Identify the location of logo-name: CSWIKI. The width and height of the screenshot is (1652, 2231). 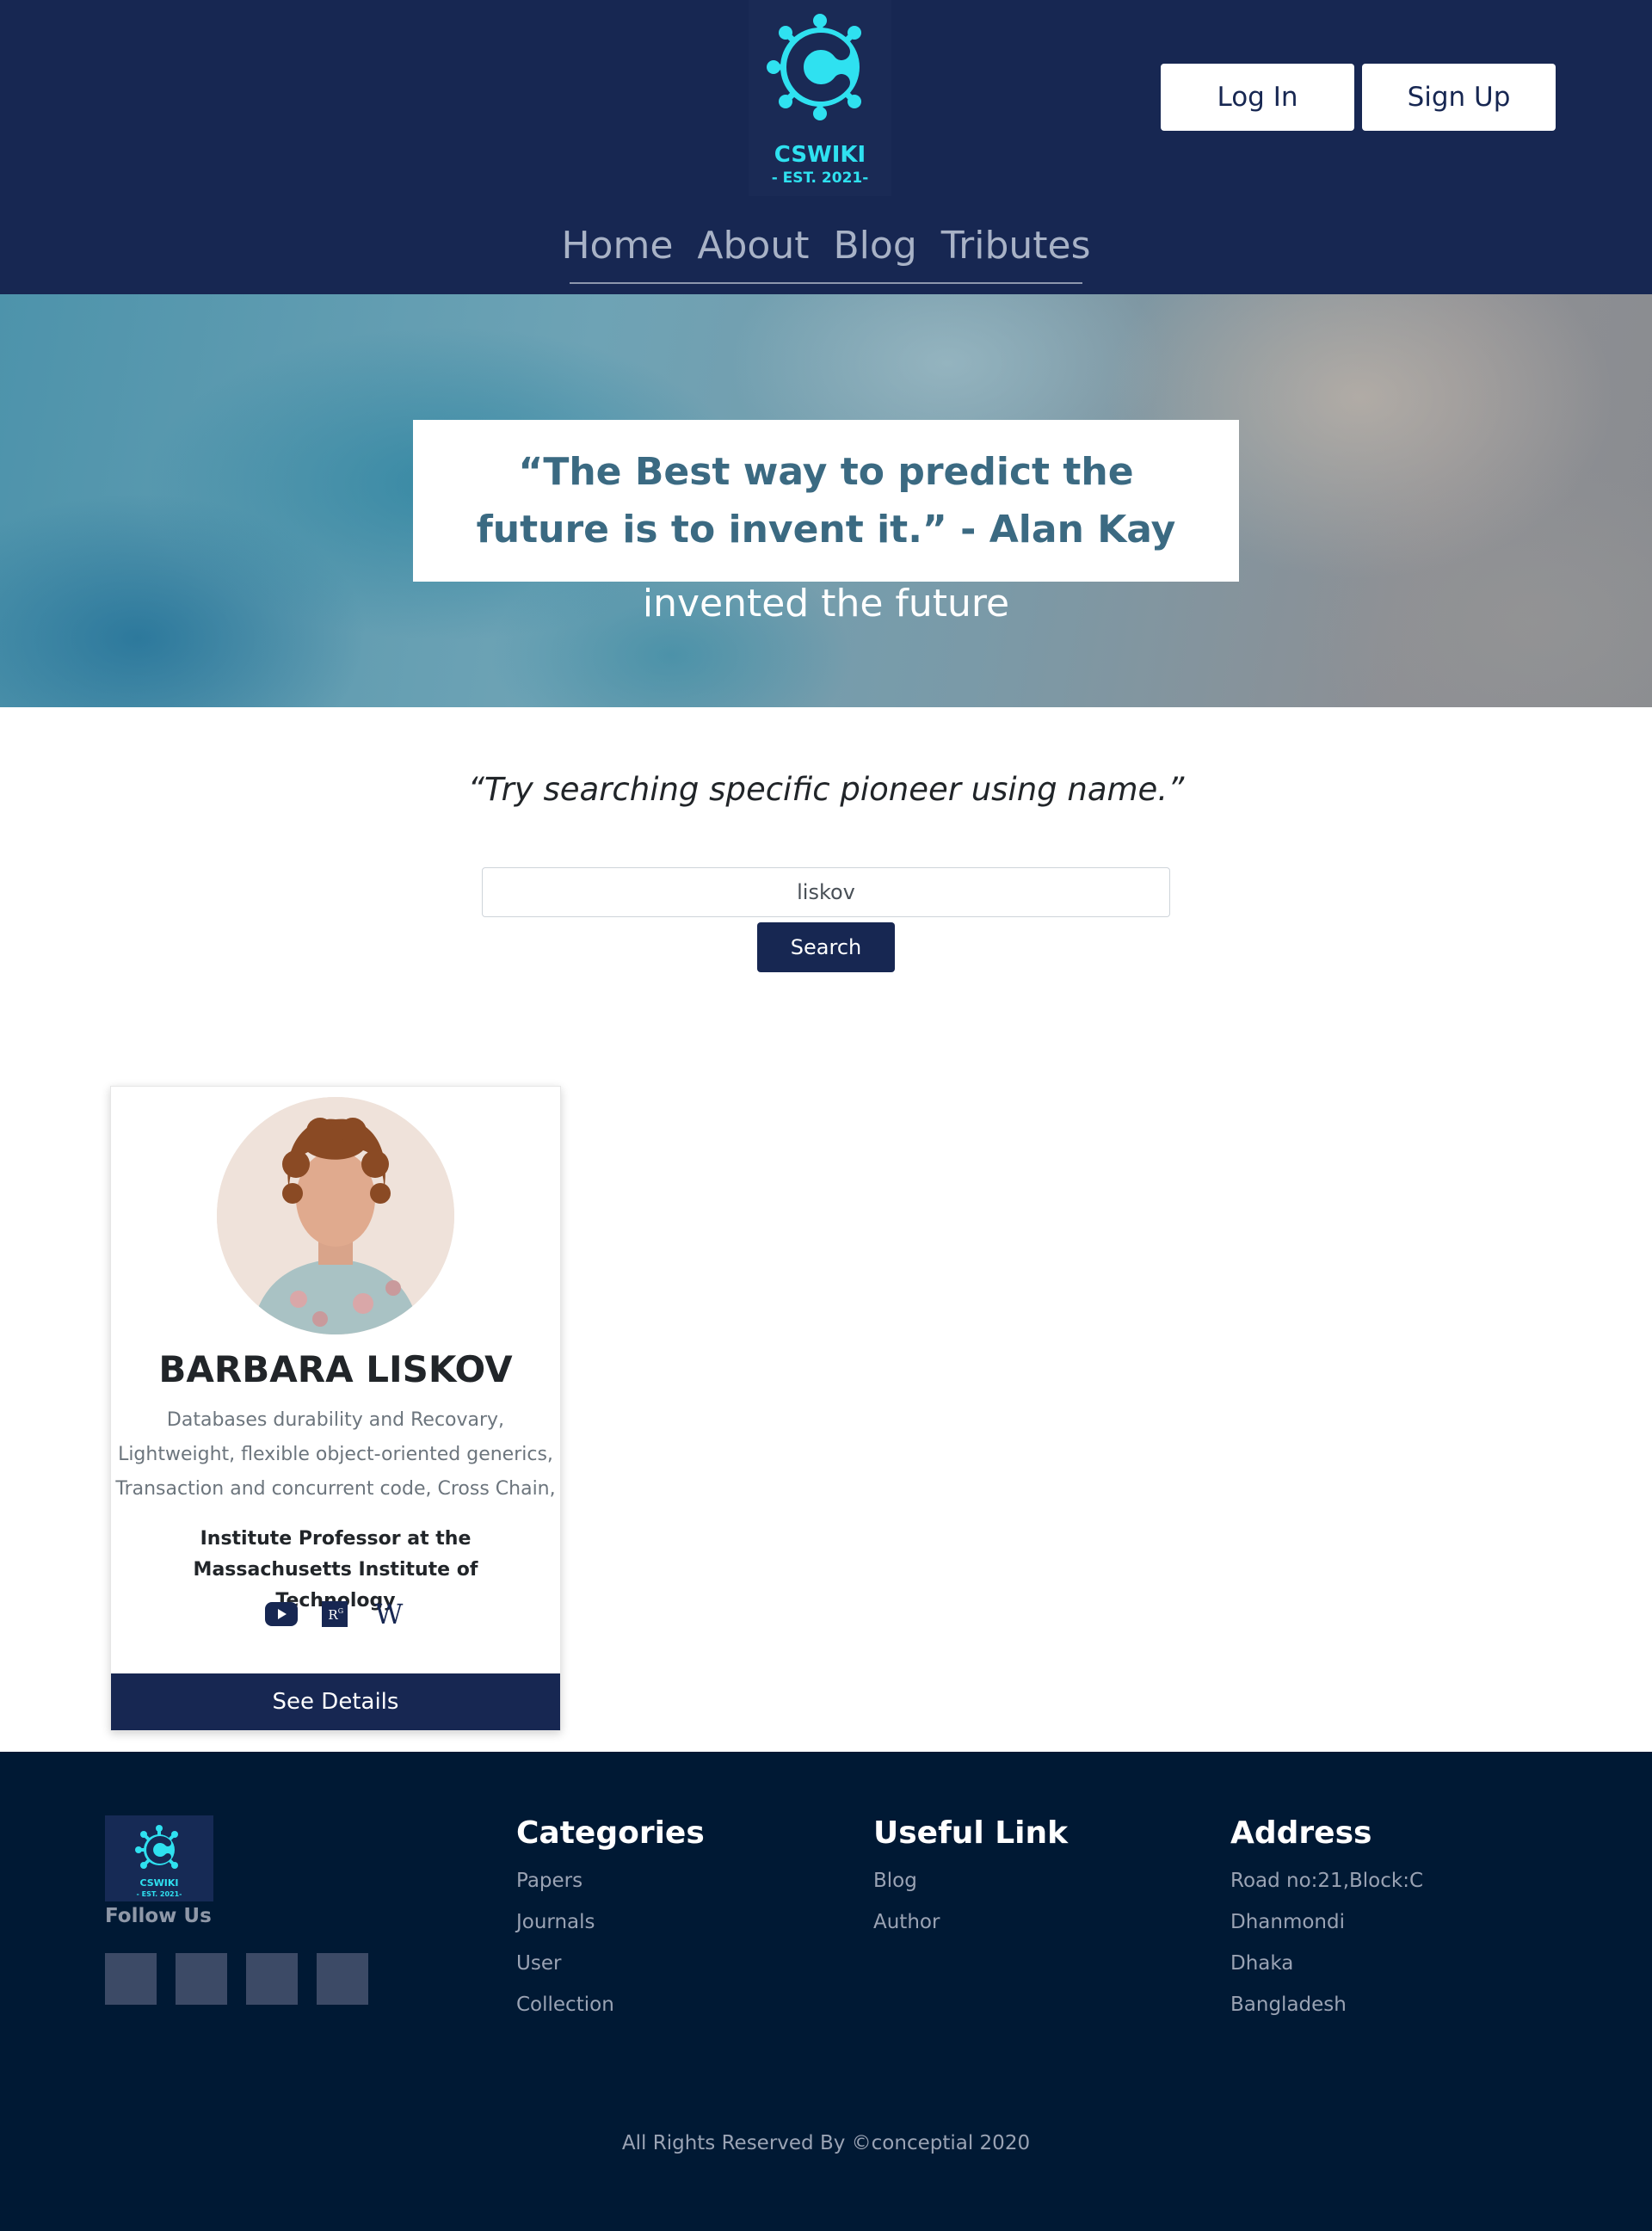
(820, 155).